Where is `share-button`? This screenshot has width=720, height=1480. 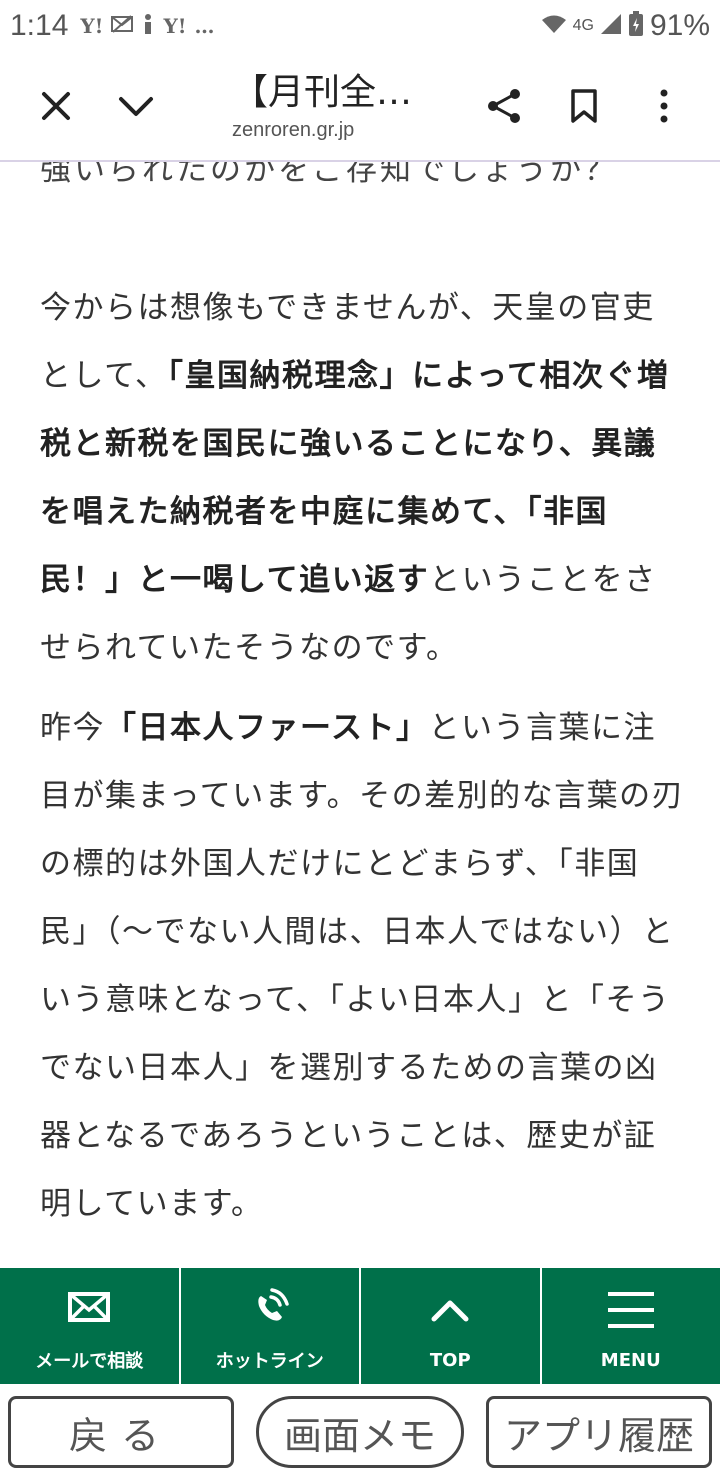 share-button is located at coordinates (504, 106).